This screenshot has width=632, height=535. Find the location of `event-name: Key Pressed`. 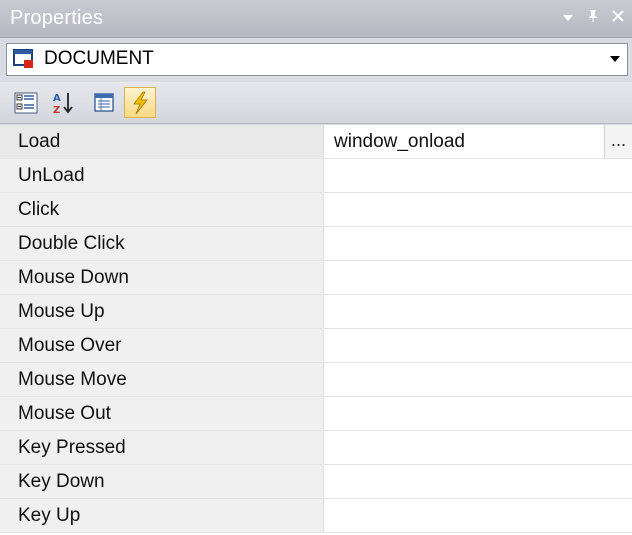

event-name: Key Pressed is located at coordinates (162, 447).